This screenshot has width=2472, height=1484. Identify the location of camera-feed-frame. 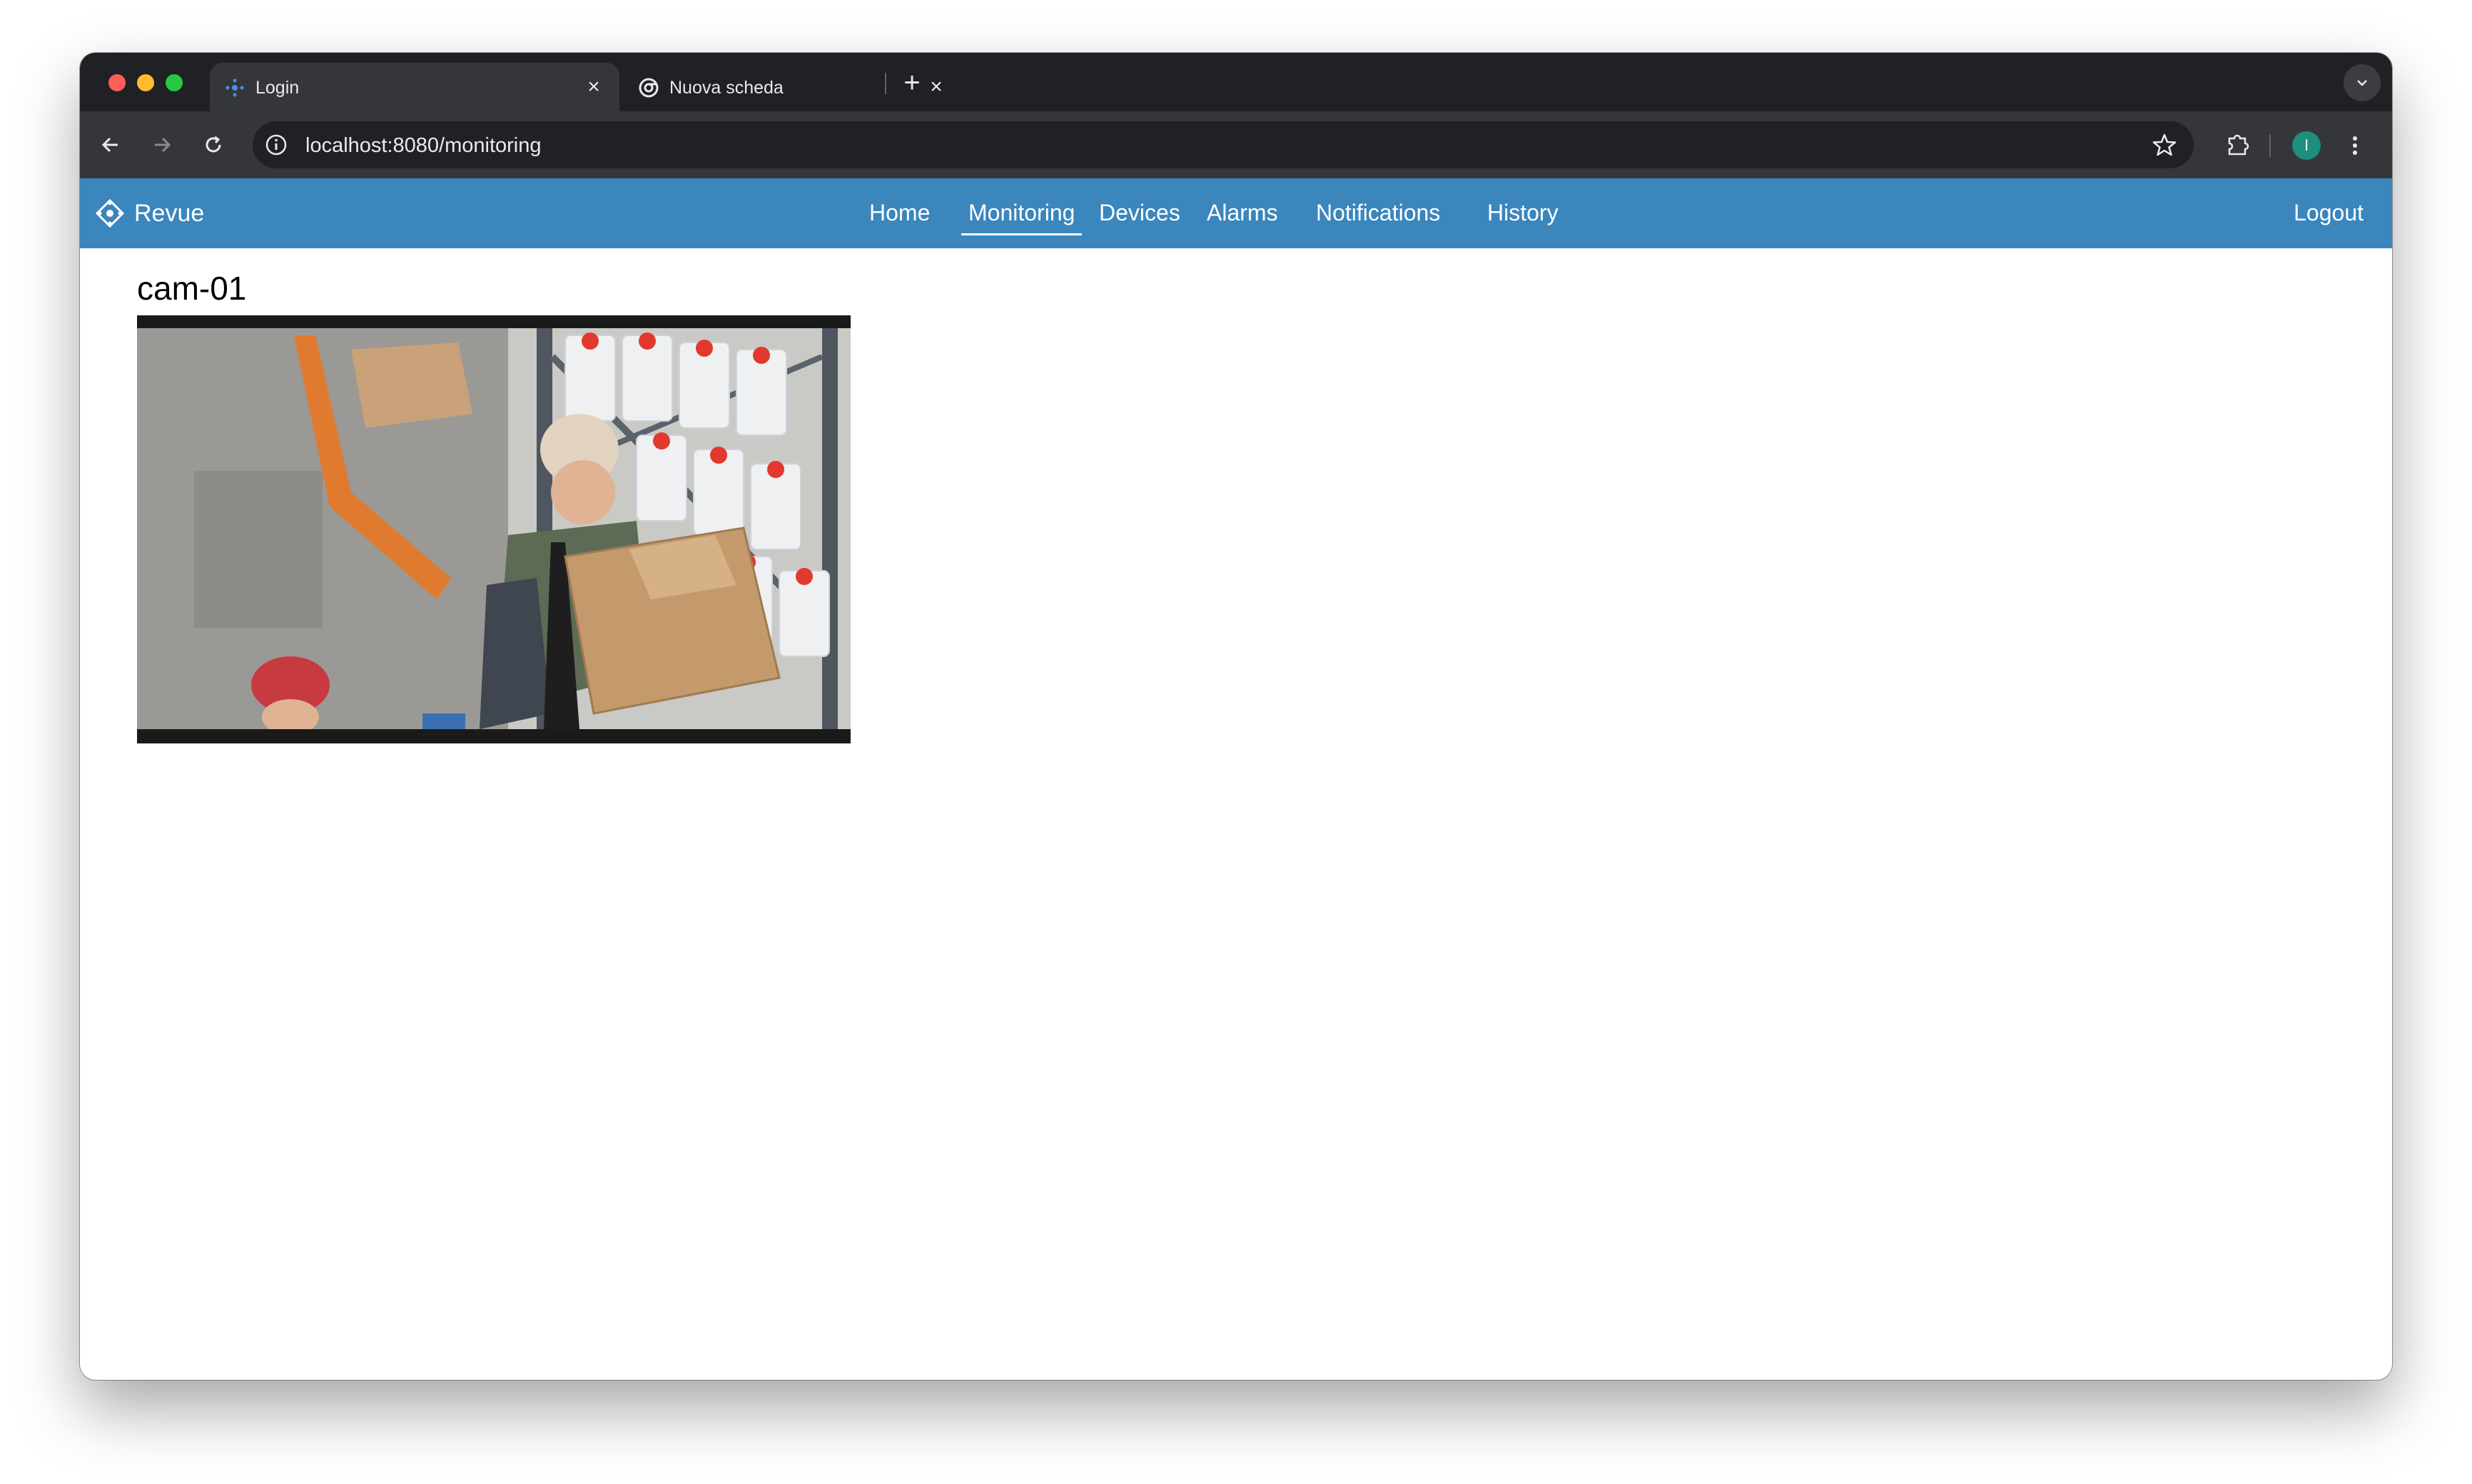
(494, 528).